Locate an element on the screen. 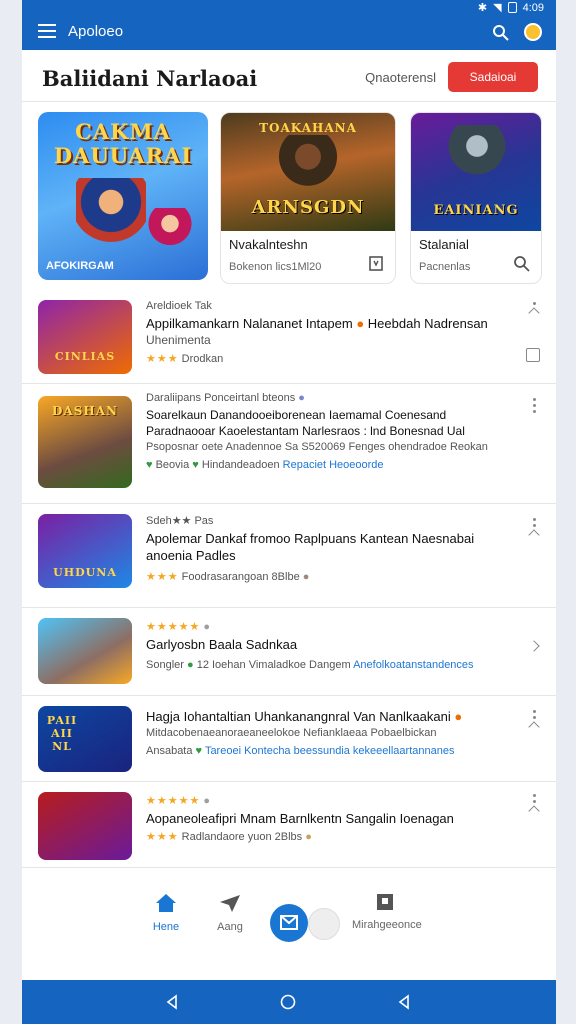  check-icon: ♥ is located at coordinates (195, 465).